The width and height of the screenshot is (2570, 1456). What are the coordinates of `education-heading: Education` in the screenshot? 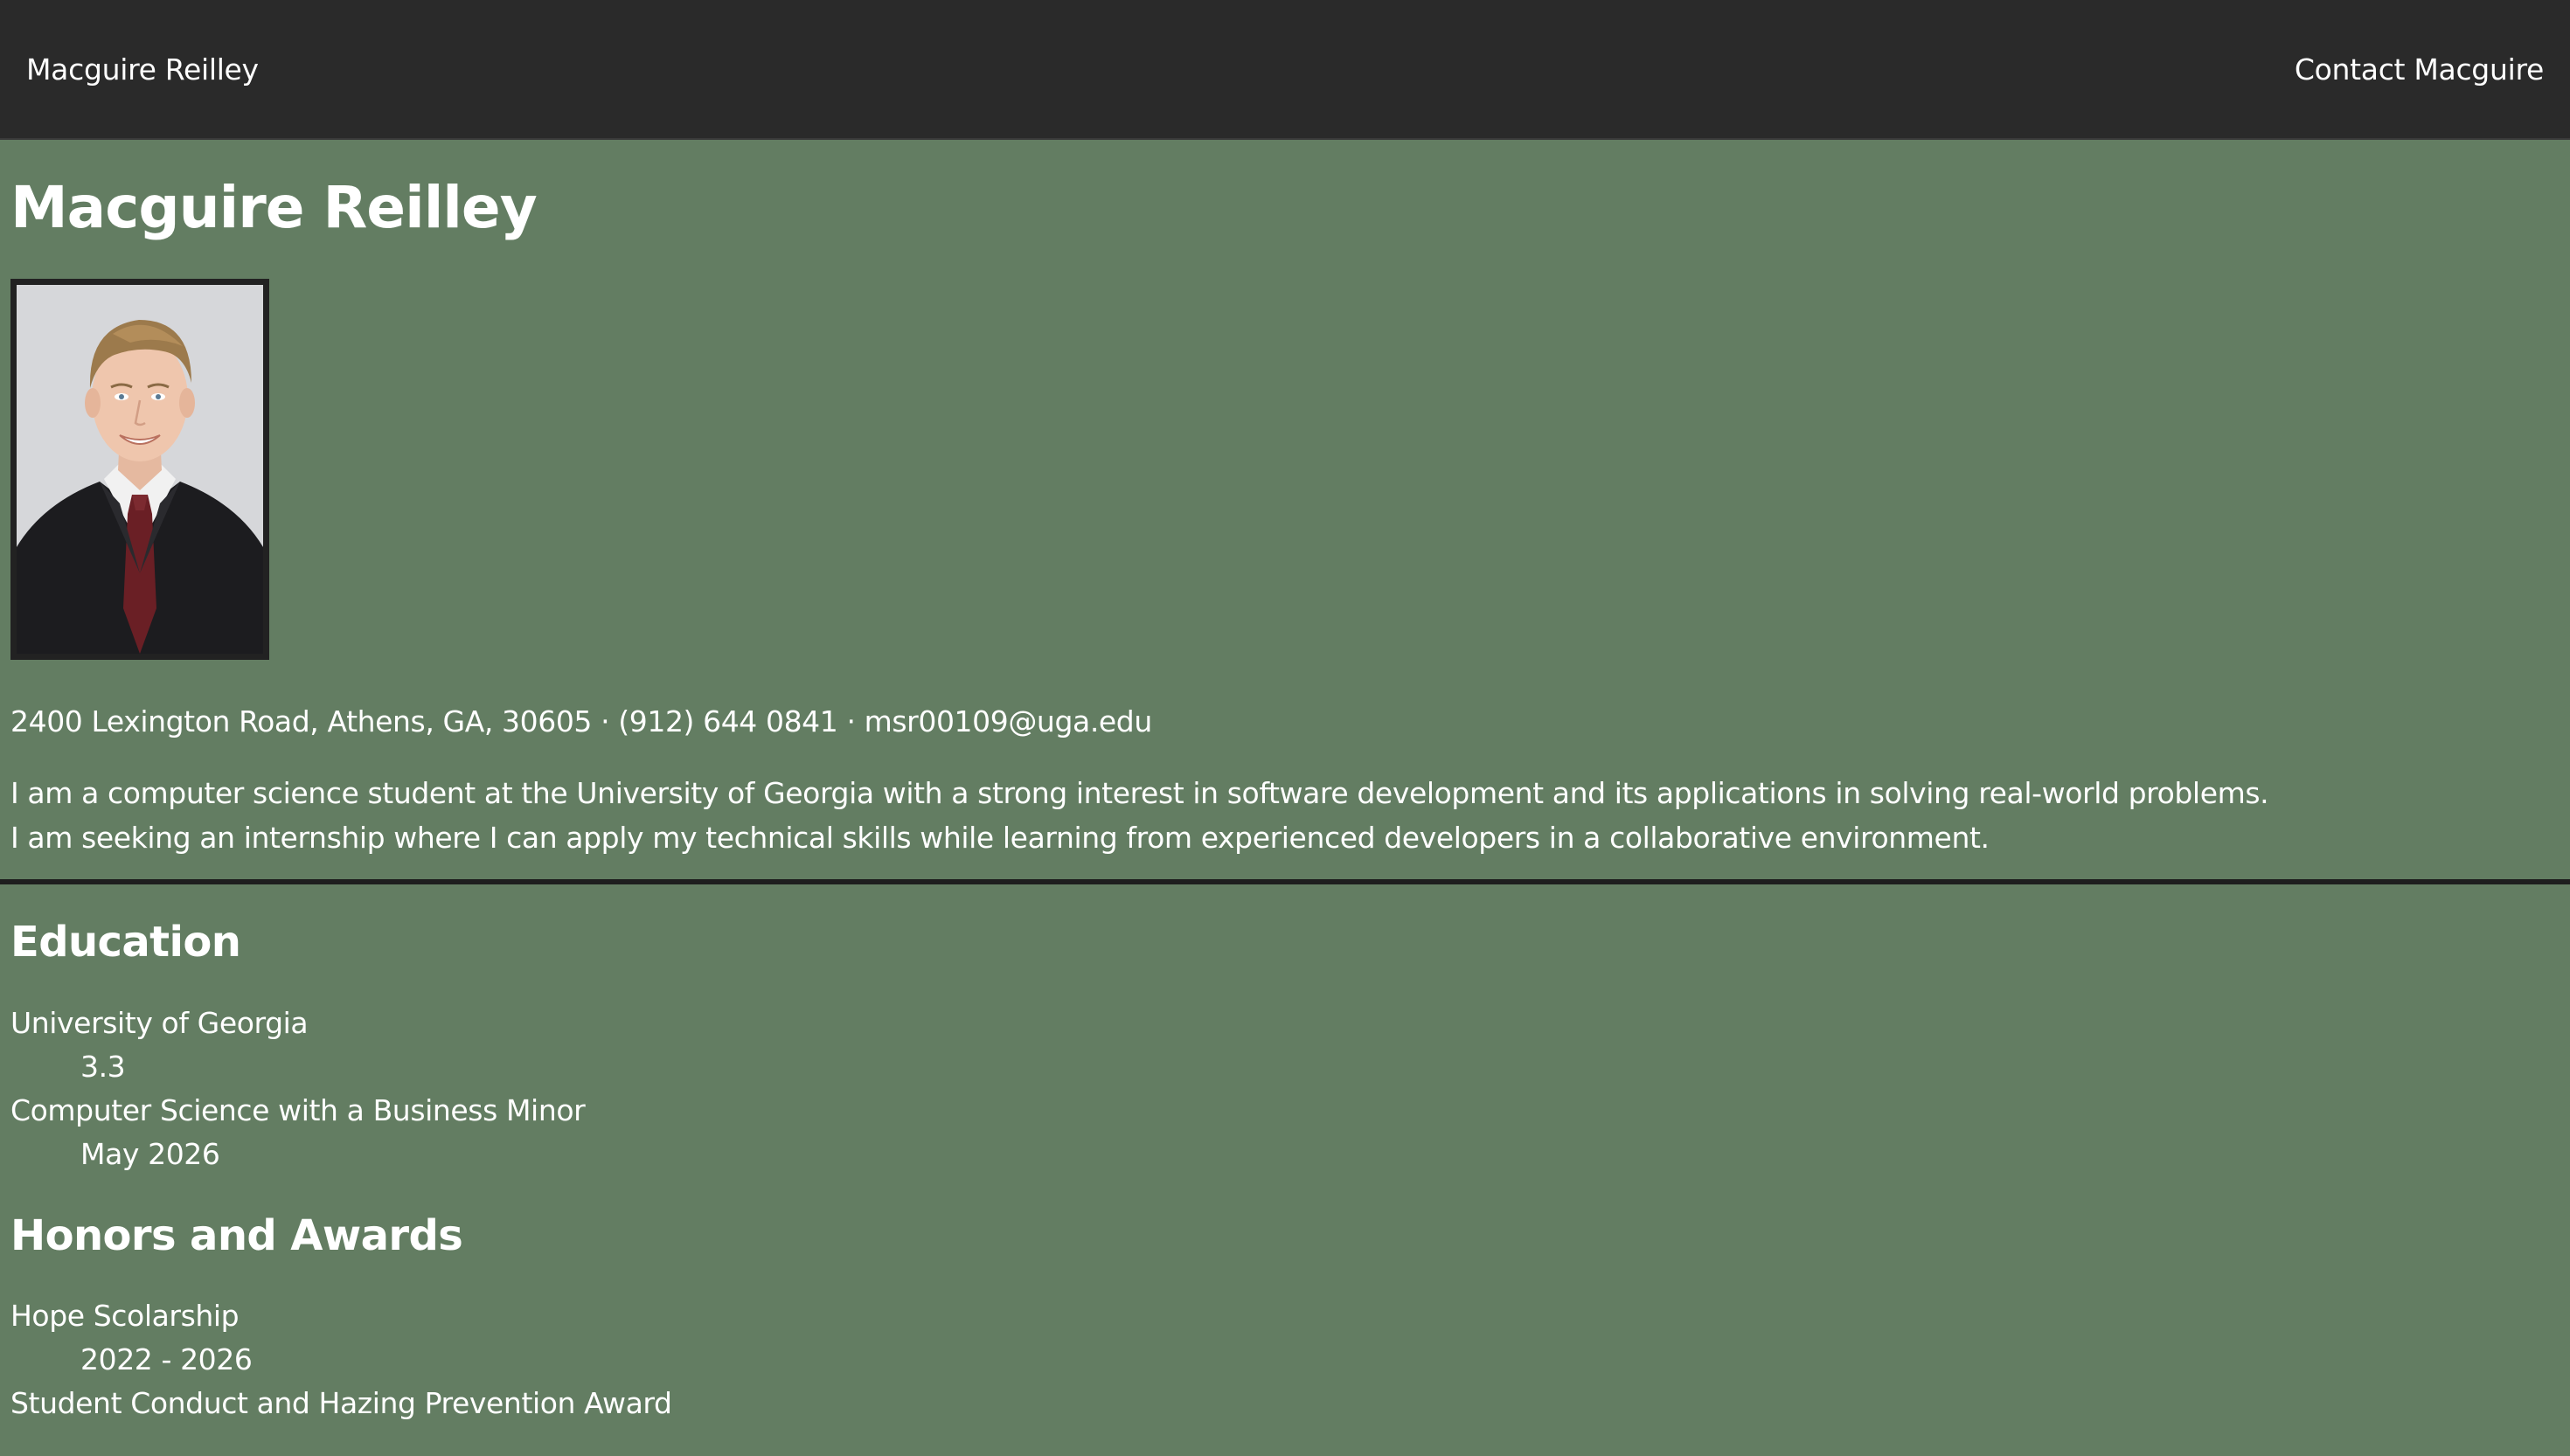 It's located at (125, 942).